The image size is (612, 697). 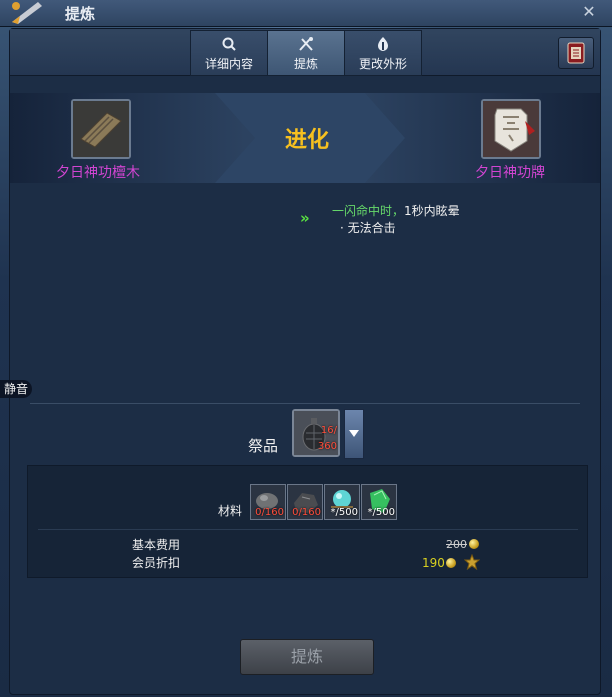 I want to click on mute-badge: 静音, so click(x=16, y=389).